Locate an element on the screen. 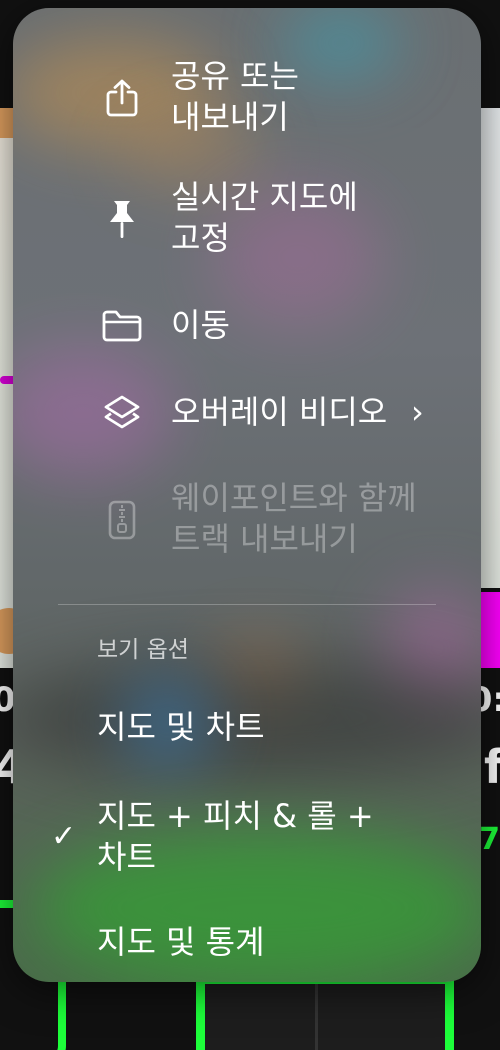 Image resolution: width=500 pixels, height=1050 pixels. zip-file-icon is located at coordinates (122, 520).